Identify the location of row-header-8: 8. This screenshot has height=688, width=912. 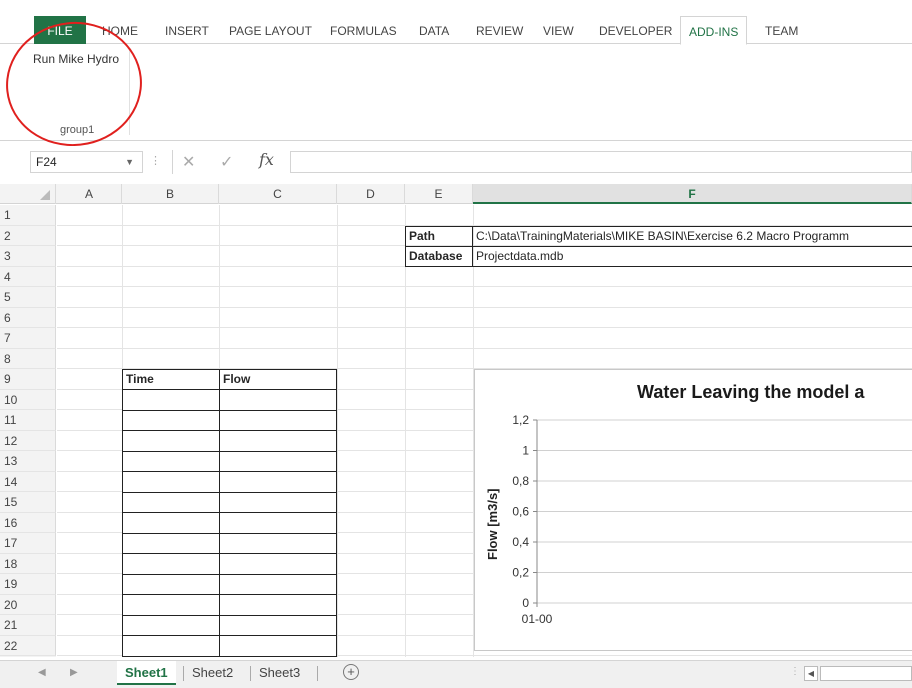
(28, 358).